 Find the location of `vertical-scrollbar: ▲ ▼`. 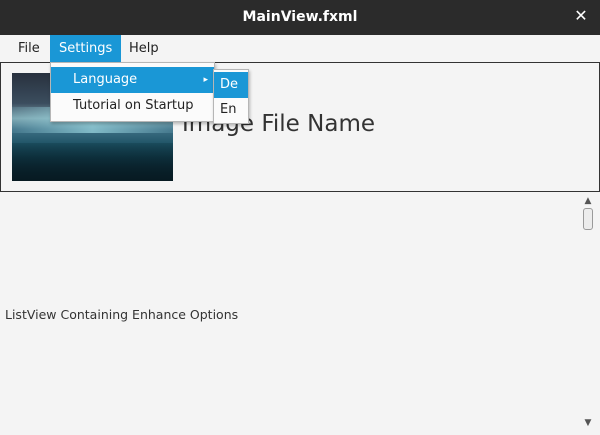

vertical-scrollbar: ▲ ▼ is located at coordinates (588, 315).